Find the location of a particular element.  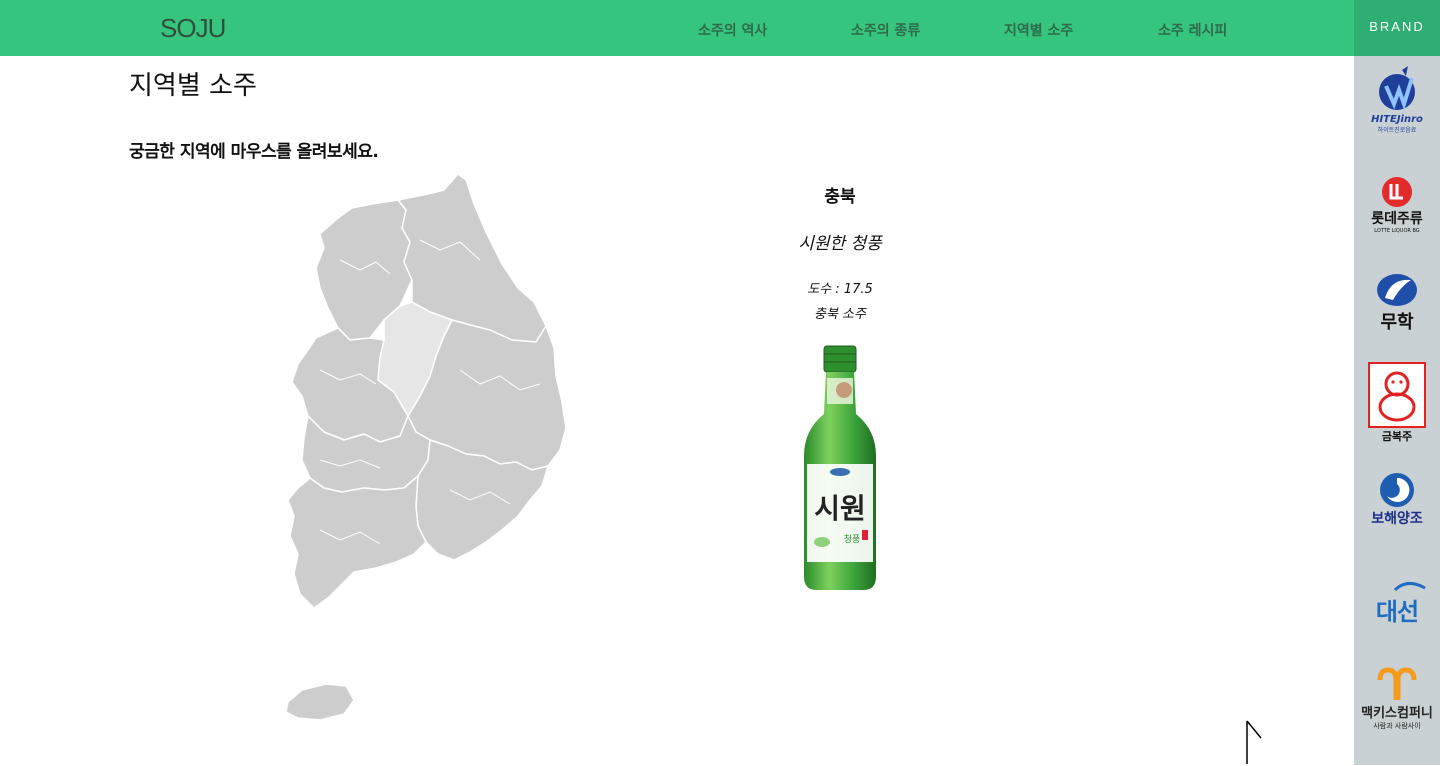

daesun-logo-icon is located at coordinates (1409, 587).